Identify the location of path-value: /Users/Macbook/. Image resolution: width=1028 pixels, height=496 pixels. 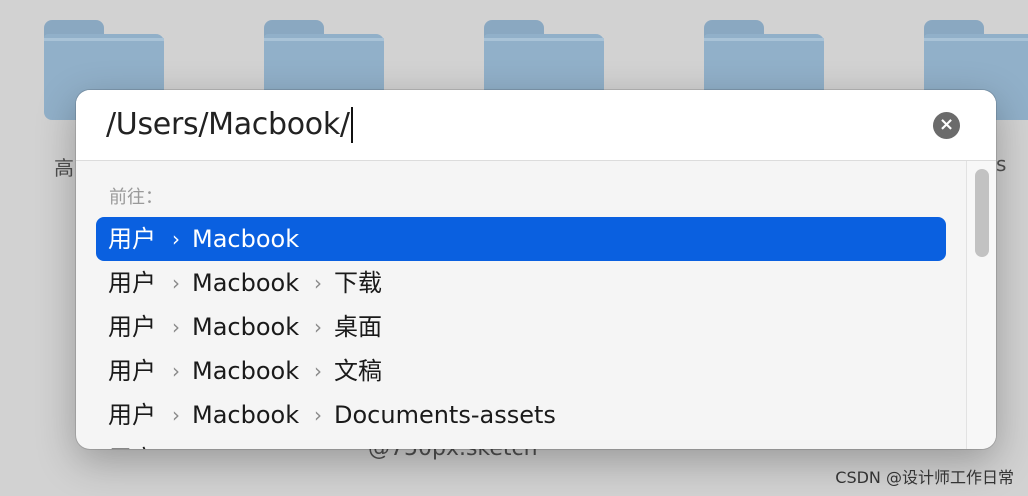
(228, 124).